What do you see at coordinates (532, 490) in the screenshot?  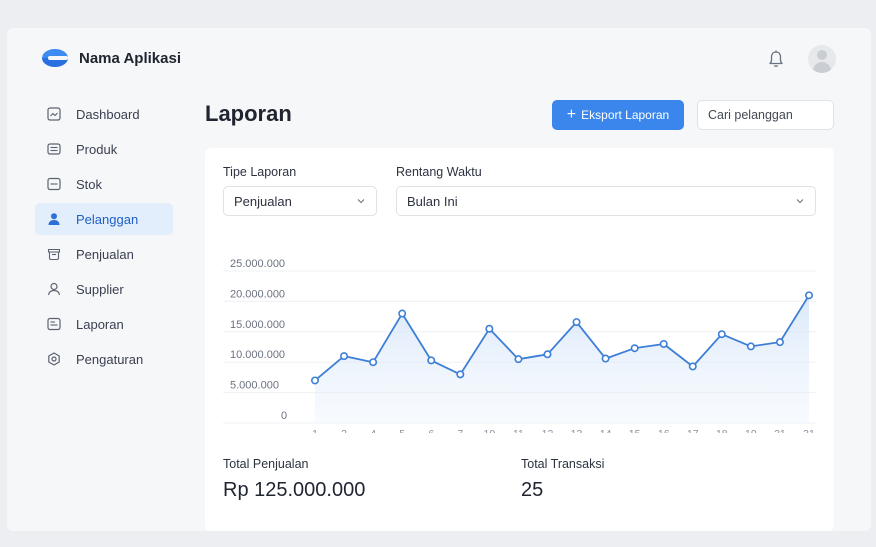 I see `total-transactions-value: 25` at bounding box center [532, 490].